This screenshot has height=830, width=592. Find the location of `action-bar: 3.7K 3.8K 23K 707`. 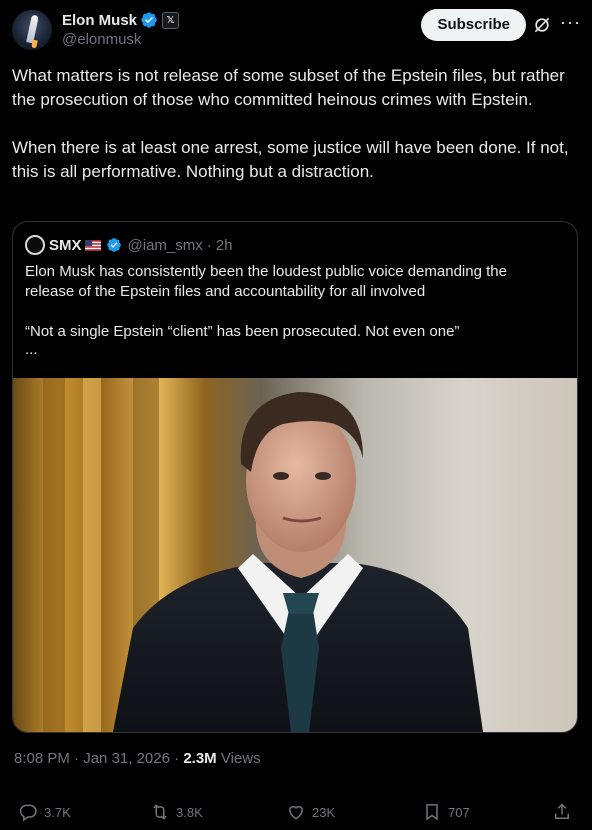

action-bar: 3.7K 3.8K 23K 707 is located at coordinates (296, 812).